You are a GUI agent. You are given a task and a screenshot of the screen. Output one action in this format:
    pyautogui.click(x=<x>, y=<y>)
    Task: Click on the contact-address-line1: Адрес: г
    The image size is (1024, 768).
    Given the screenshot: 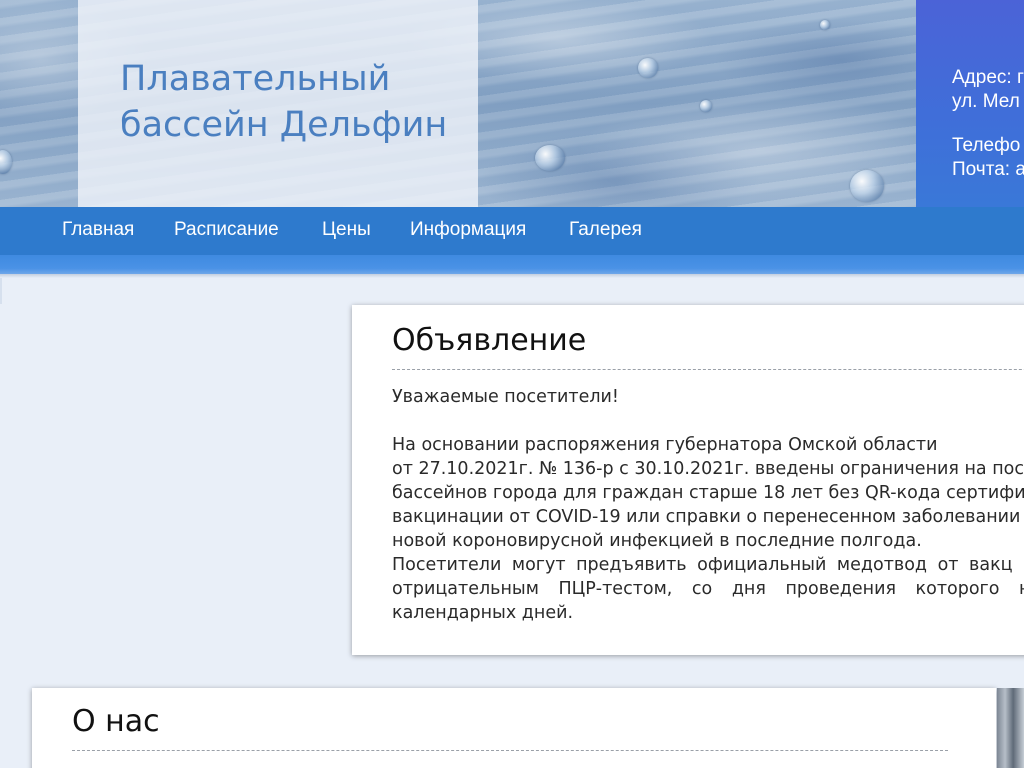 What is the action you would take?
    pyautogui.click(x=988, y=77)
    